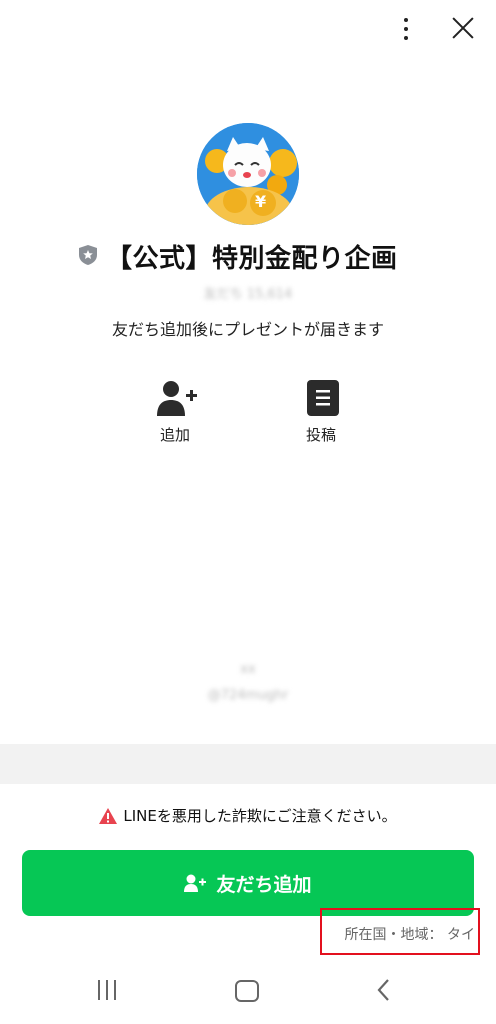 The image size is (496, 1024). I want to click on post-icon, so click(323, 398).